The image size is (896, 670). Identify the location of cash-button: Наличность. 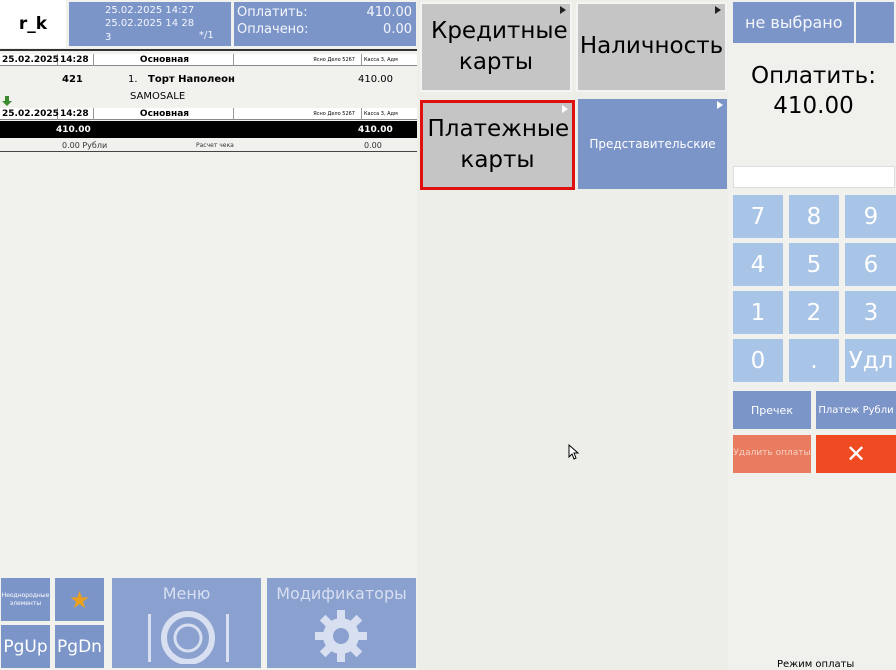
(651, 47).